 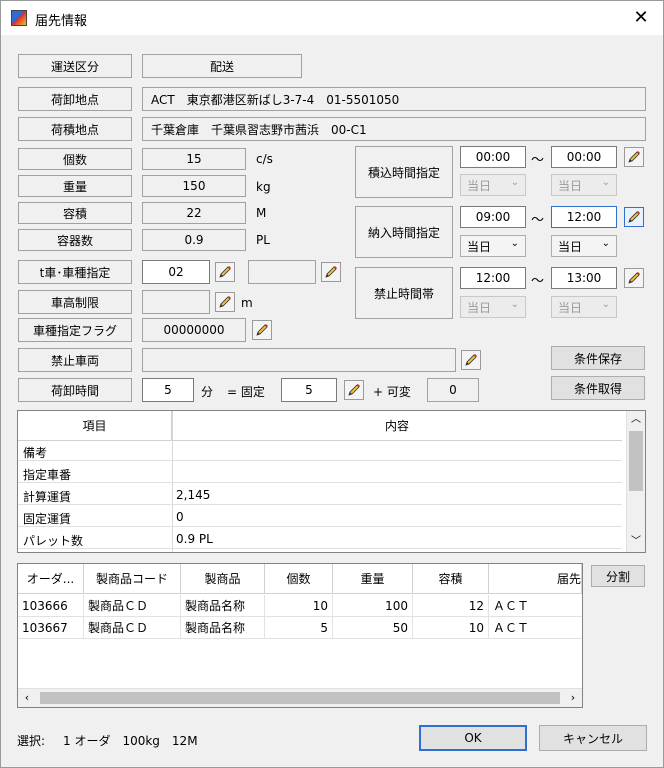 I want to click on edit-banned-vehicle-button, so click(x=471, y=360).